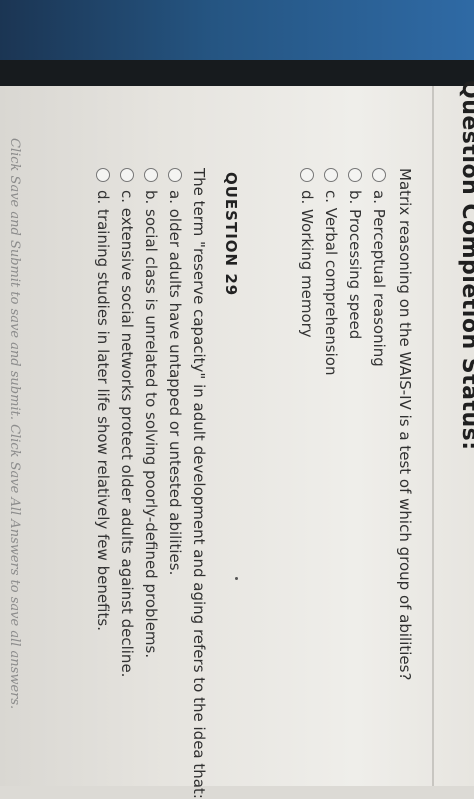  What do you see at coordinates (465, 265) in the screenshot?
I see `completion-status-heading: Question Completion Status:` at bounding box center [465, 265].